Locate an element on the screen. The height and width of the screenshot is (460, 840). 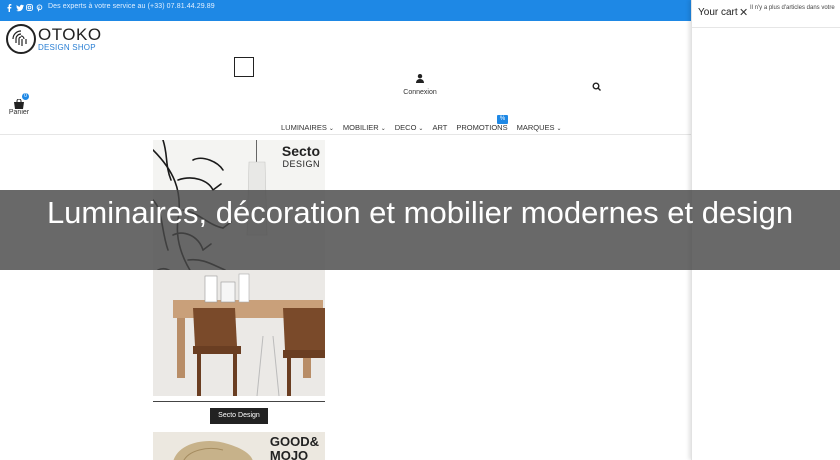
nav-label: PROMOTIONS is located at coordinates (482, 127).